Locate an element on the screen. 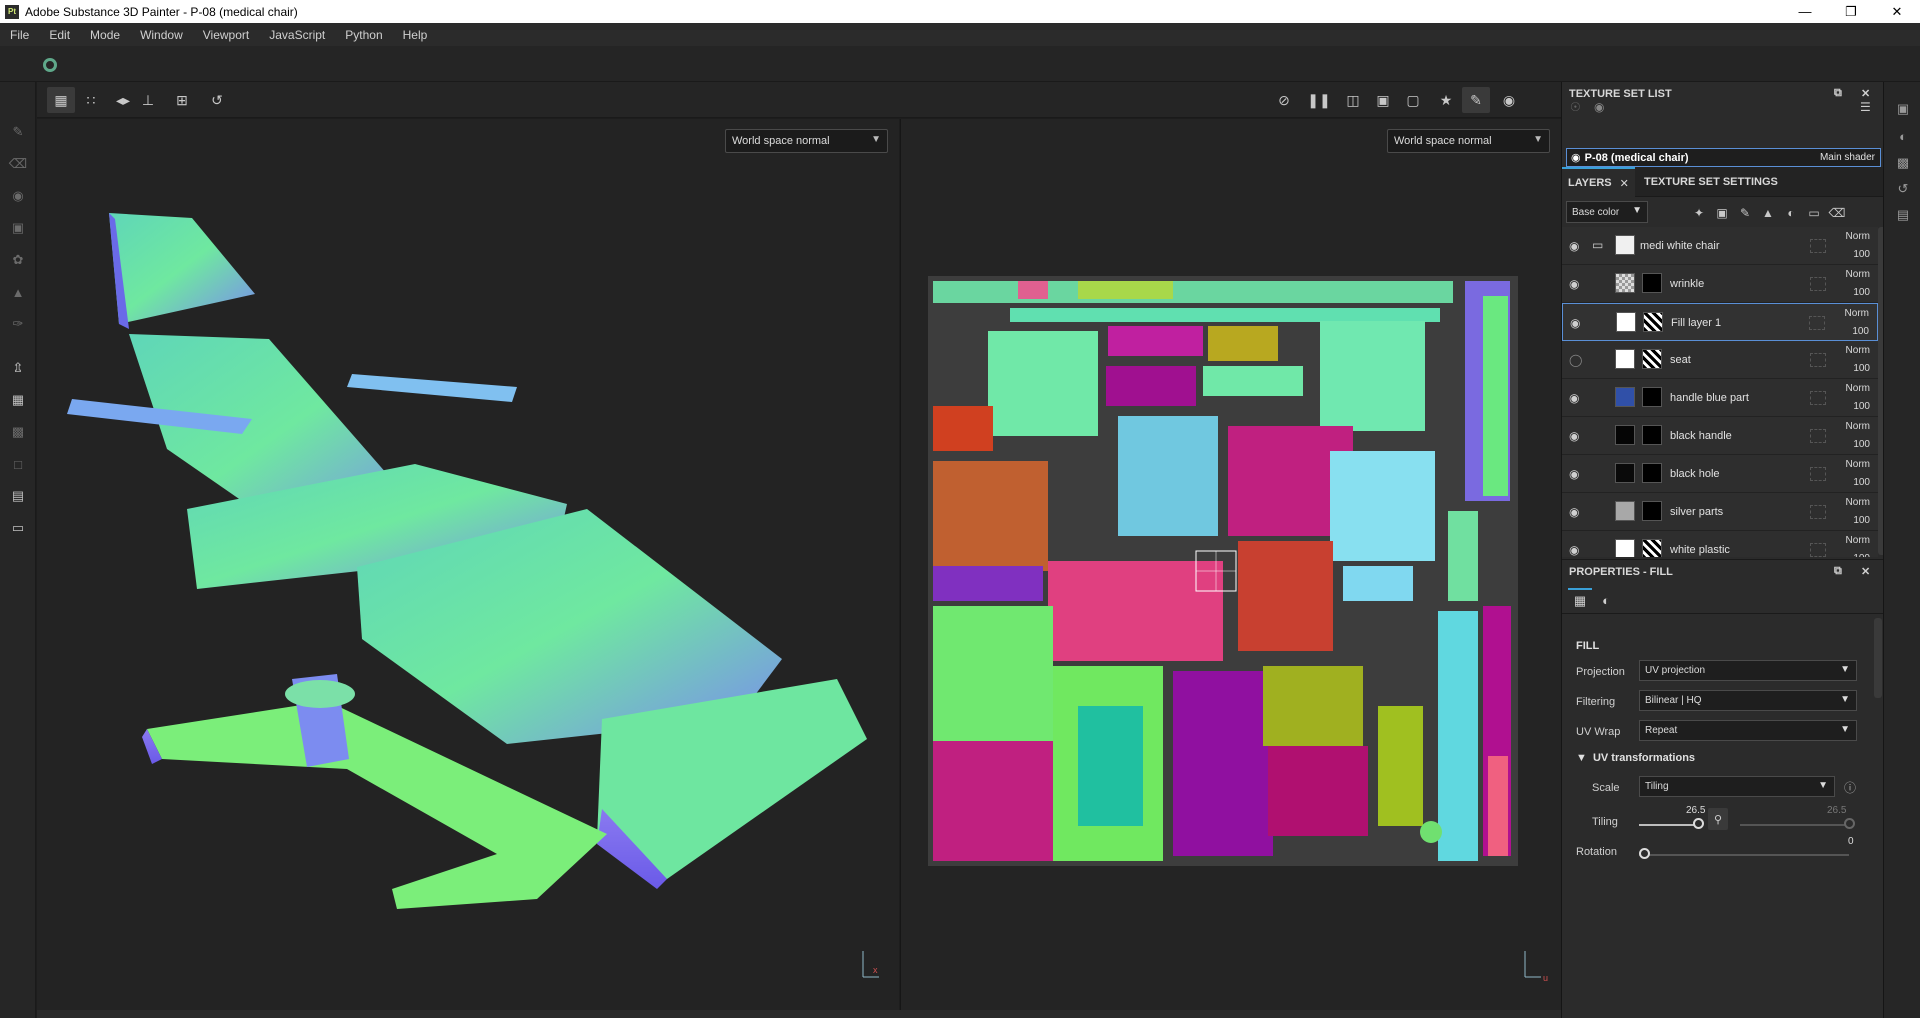 This screenshot has width=1920, height=1018. cube-view-icon: ▣ is located at coordinates (1383, 100).